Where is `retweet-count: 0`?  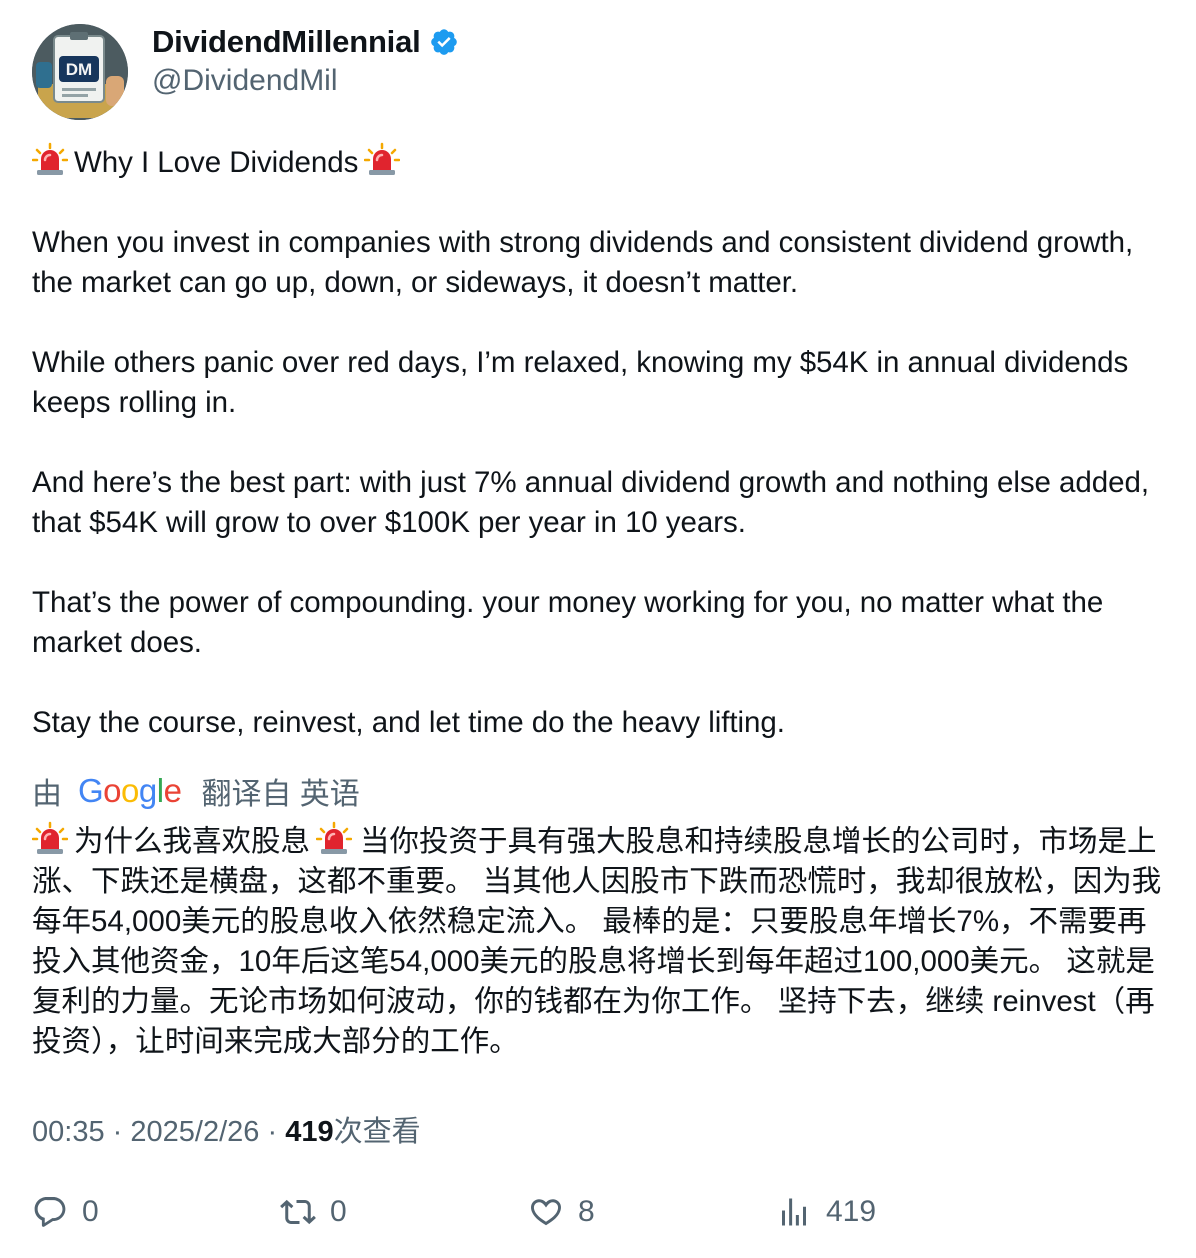
retweet-count: 0 is located at coordinates (338, 1211).